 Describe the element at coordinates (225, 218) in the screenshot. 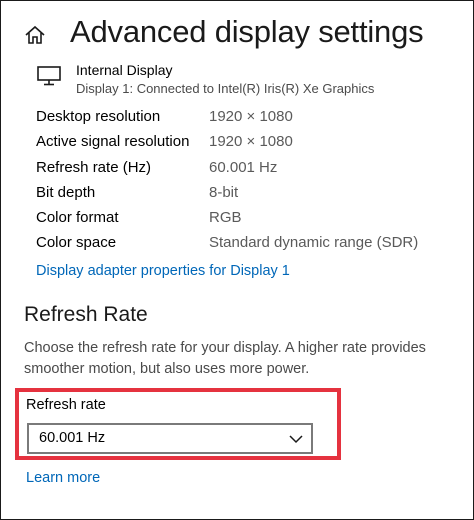

I see `info-value: RGB` at that location.